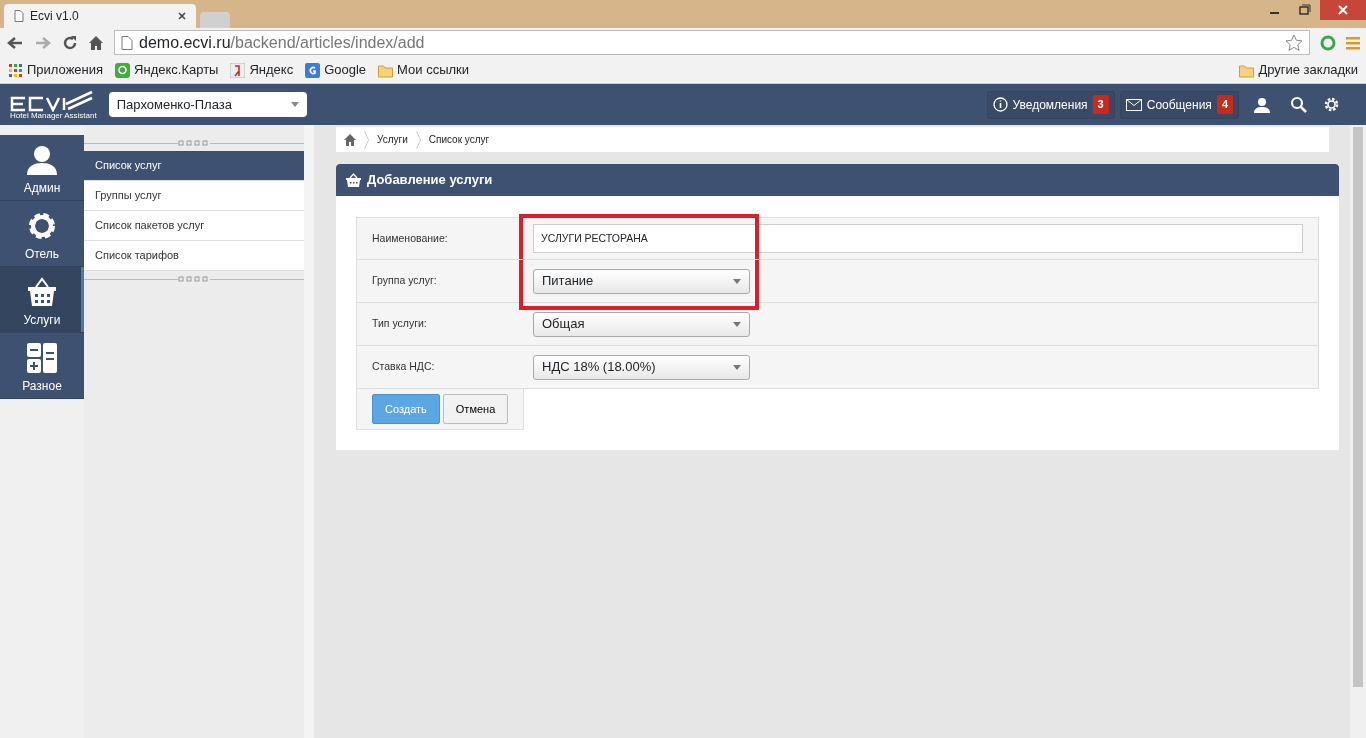 The height and width of the screenshot is (738, 1366). Describe the element at coordinates (1100, 104) in the screenshot. I see `count-badge: 3` at that location.